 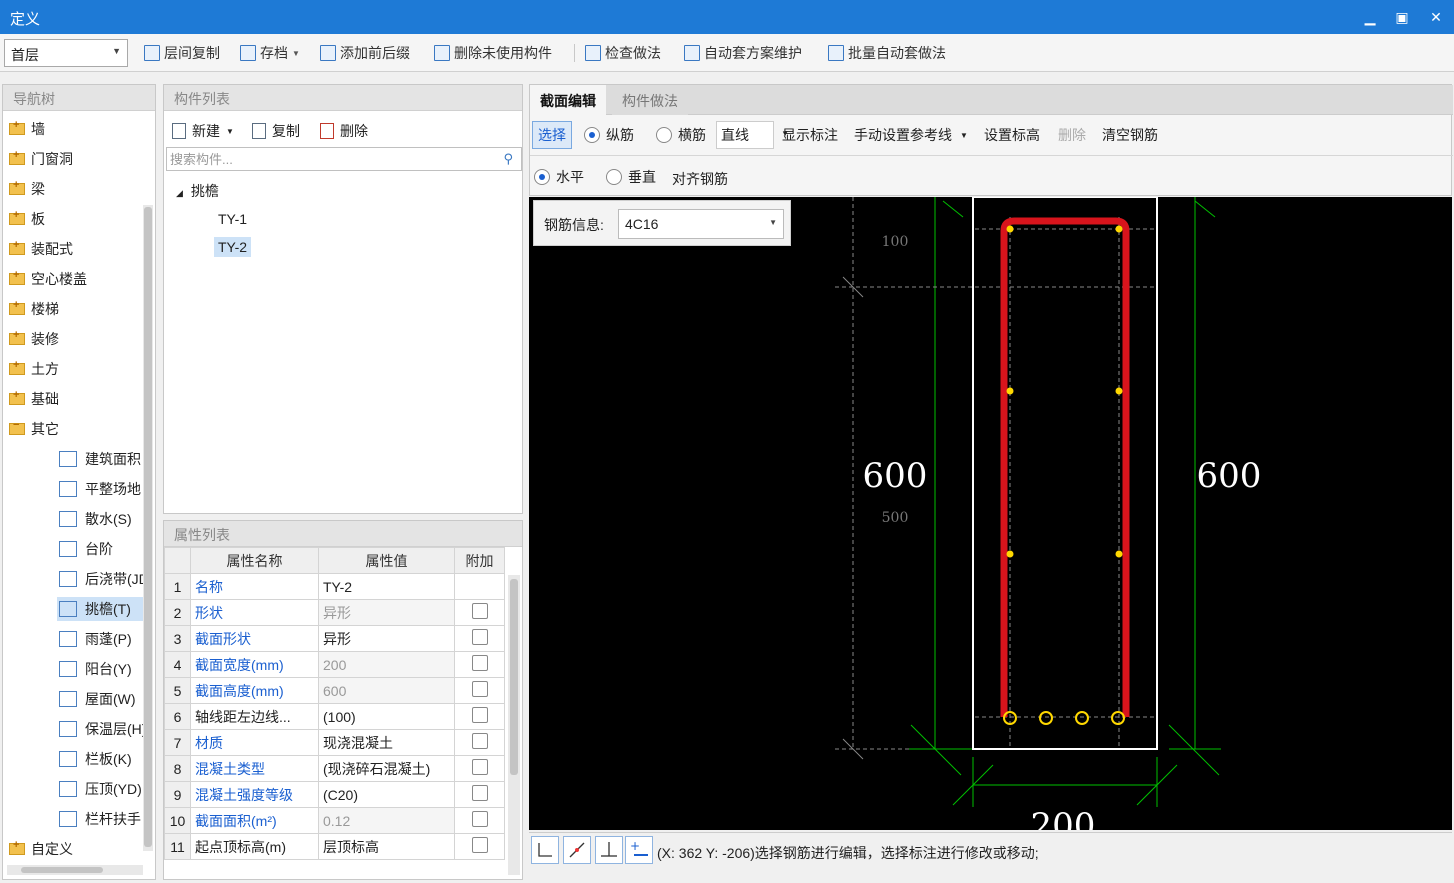 What do you see at coordinates (101, 729) in the screenshot?
I see `nav-sub-insulation: 保温层(H)` at bounding box center [101, 729].